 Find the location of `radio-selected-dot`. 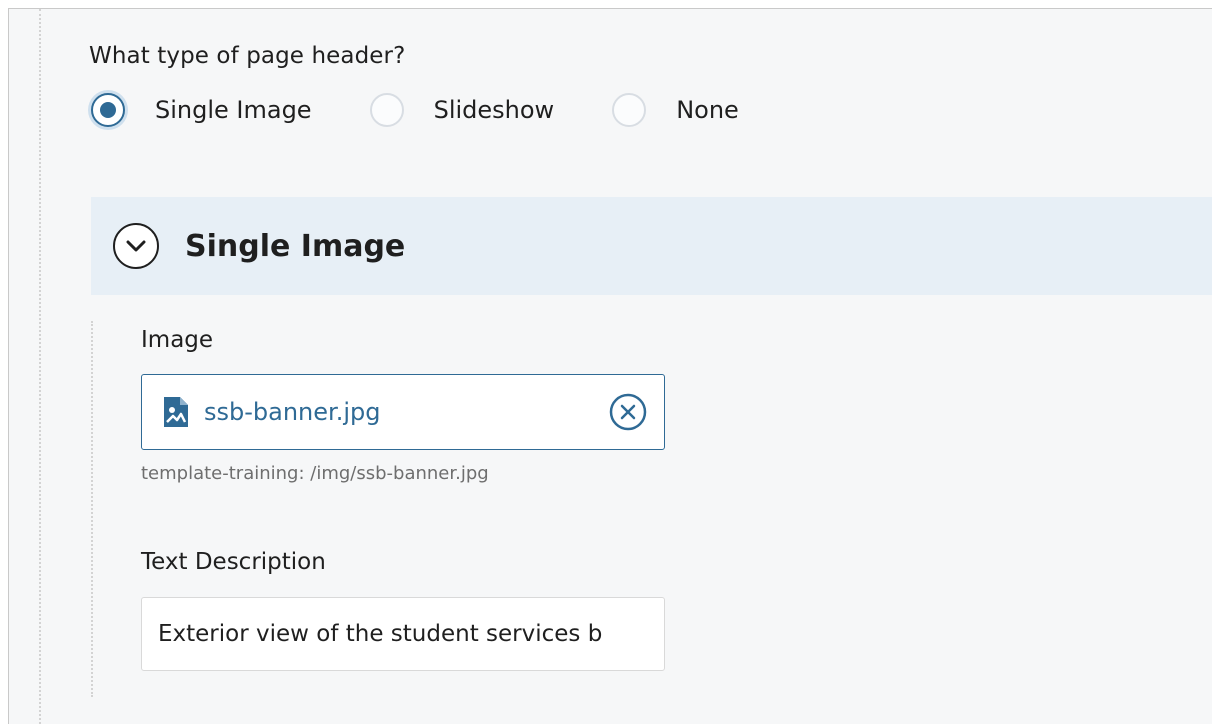

radio-selected-dot is located at coordinates (108, 110).